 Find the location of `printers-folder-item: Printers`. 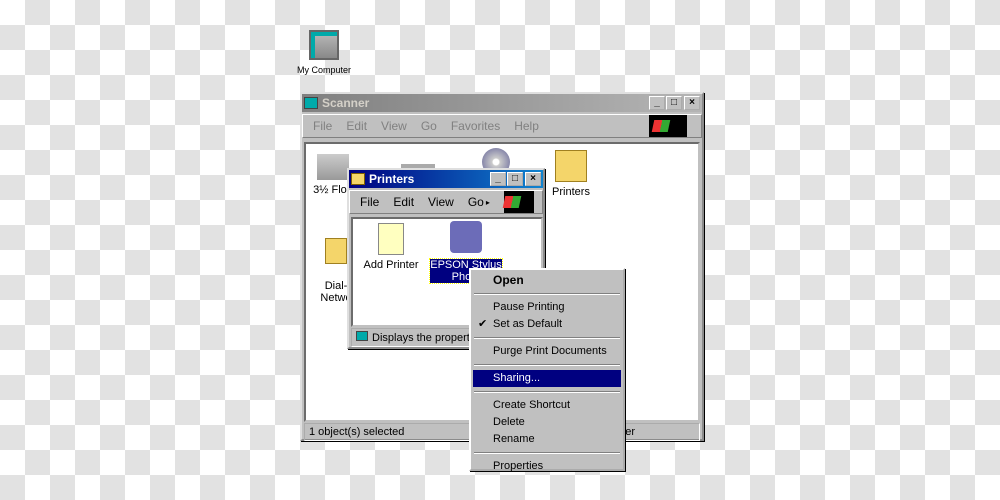

printers-folder-item: Printers is located at coordinates (571, 174).